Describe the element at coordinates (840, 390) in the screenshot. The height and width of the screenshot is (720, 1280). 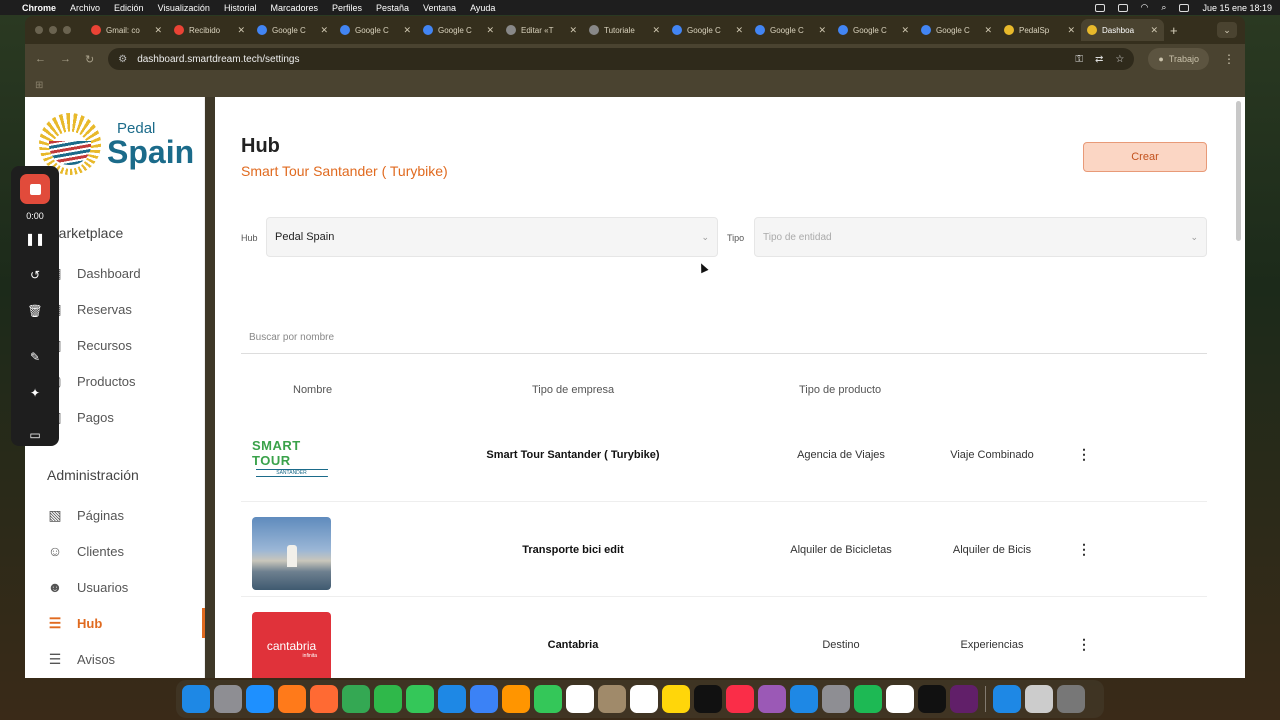
I see `column-header-tipo-producto: Tipo de producto` at that location.